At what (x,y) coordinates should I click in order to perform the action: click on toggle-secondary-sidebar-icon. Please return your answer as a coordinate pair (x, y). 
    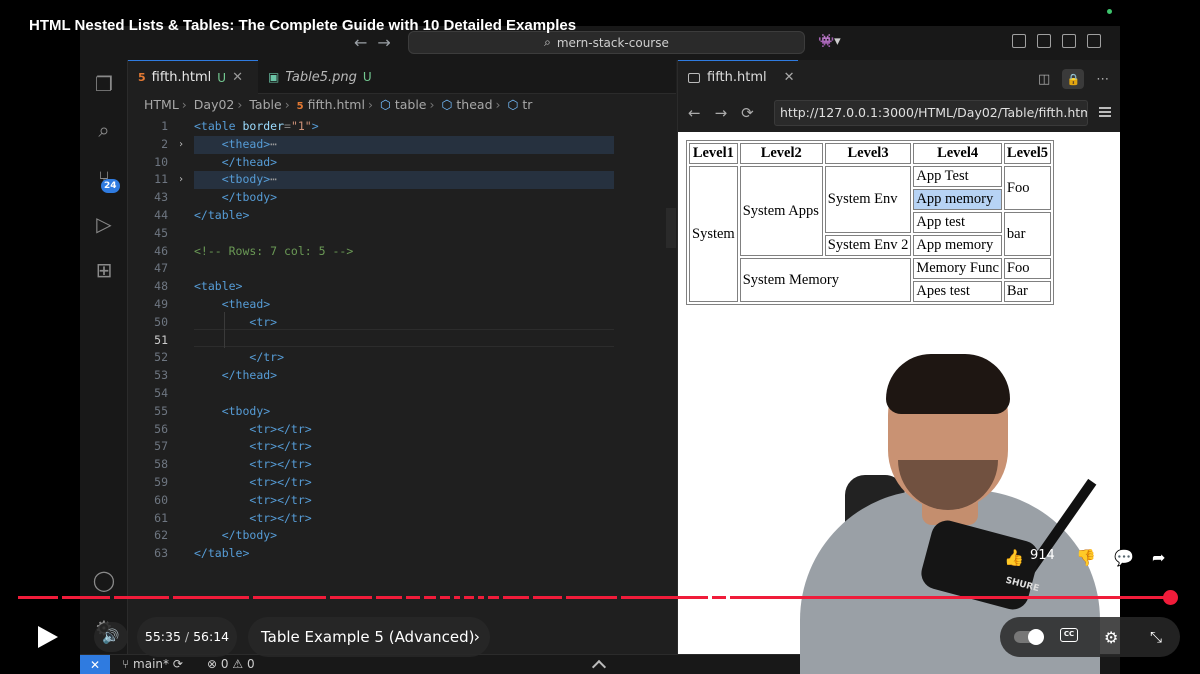
    Looking at the image, I should click on (1094, 41).